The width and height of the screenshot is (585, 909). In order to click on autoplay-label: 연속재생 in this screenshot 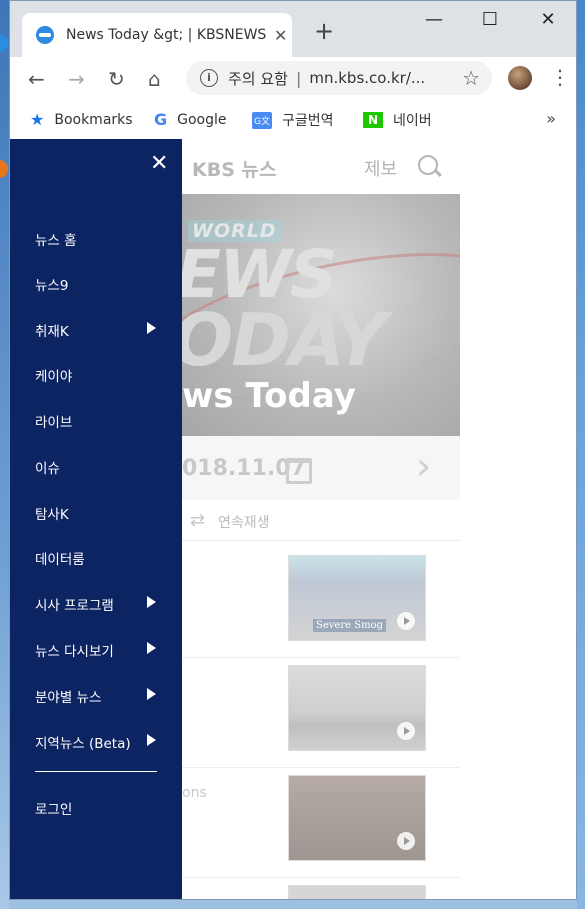, I will do `click(244, 523)`.